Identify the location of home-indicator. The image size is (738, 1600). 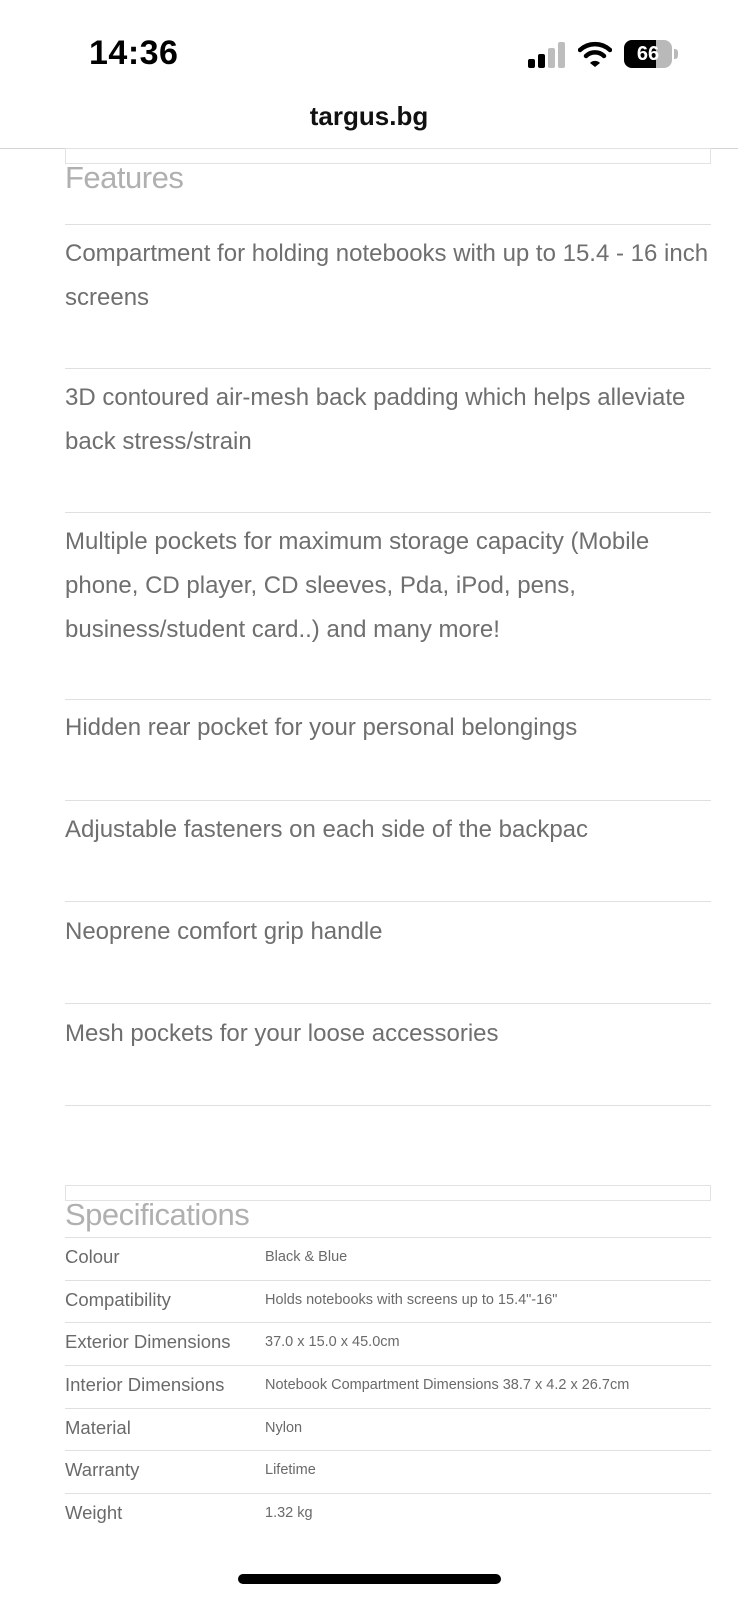
(369, 1579).